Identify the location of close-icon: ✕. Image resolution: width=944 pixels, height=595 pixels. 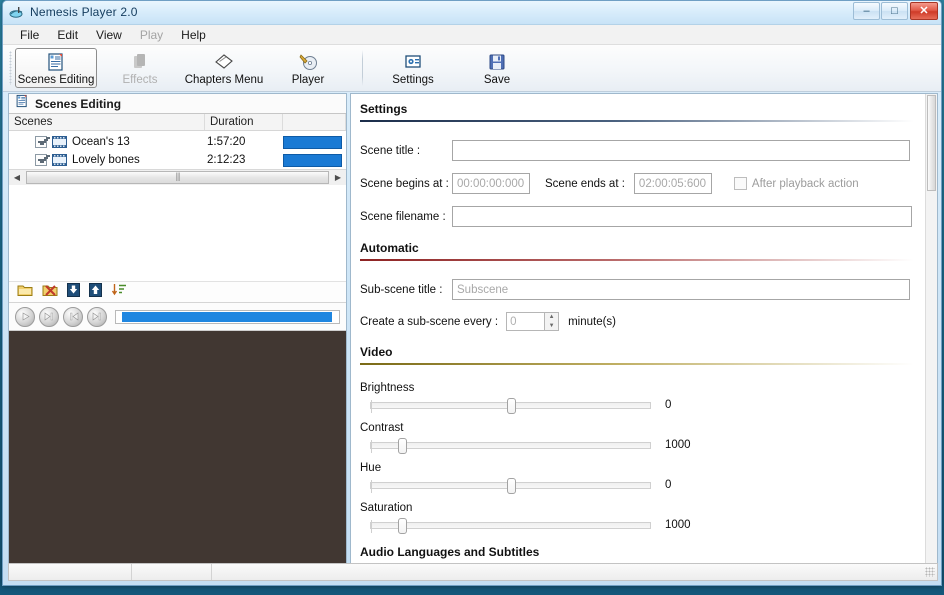
(924, 11).